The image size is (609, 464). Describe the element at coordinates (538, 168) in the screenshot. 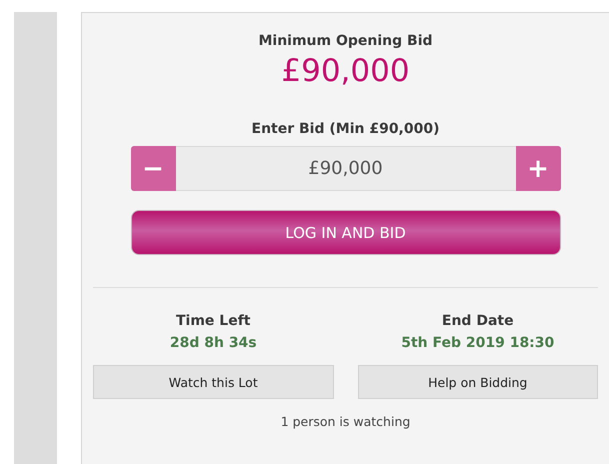

I see `increase-button: +` at that location.